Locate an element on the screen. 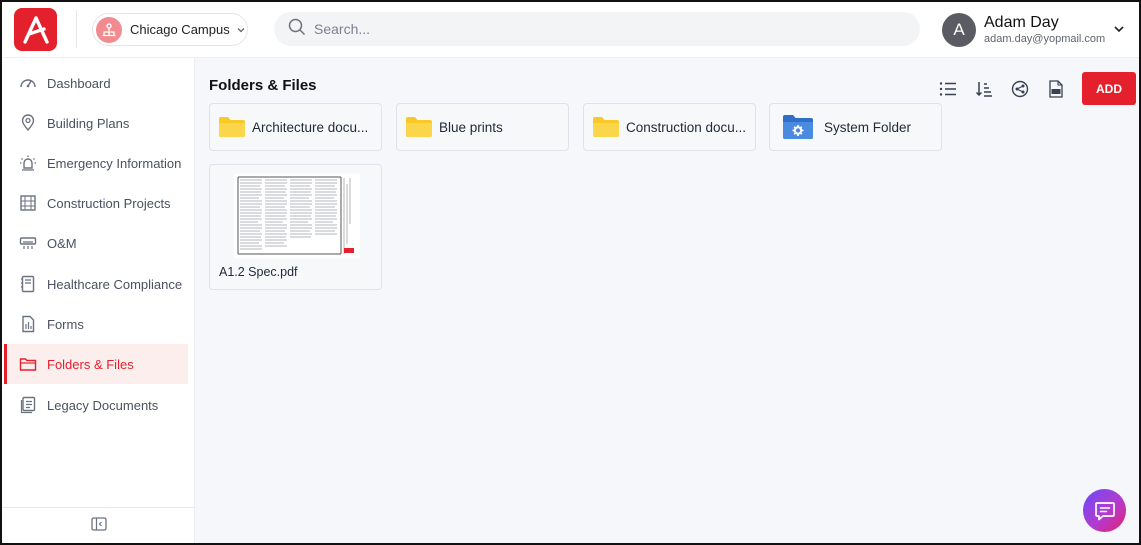 This screenshot has width=1141, height=545. sidebar-item-label: Healthcare Compliance is located at coordinates (115, 284).